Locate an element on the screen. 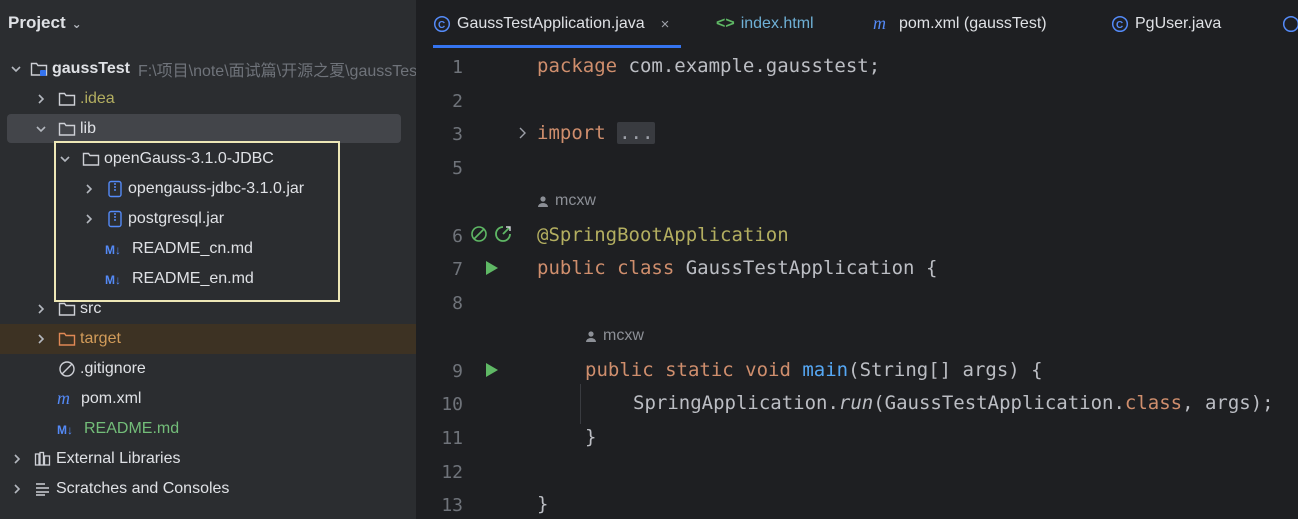 This screenshot has height=519, width=1298. tree-item-label: README_en.md is located at coordinates (193, 278).